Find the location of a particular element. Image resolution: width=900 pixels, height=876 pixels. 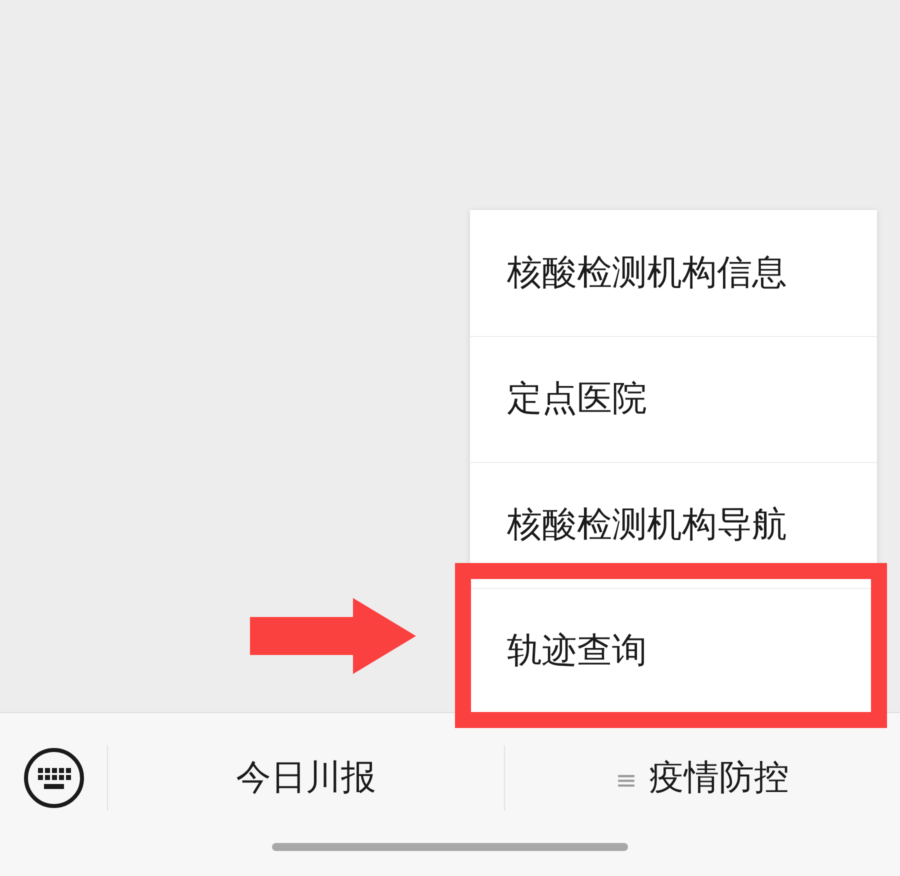

menu-item: 定点医院 is located at coordinates (577, 399).